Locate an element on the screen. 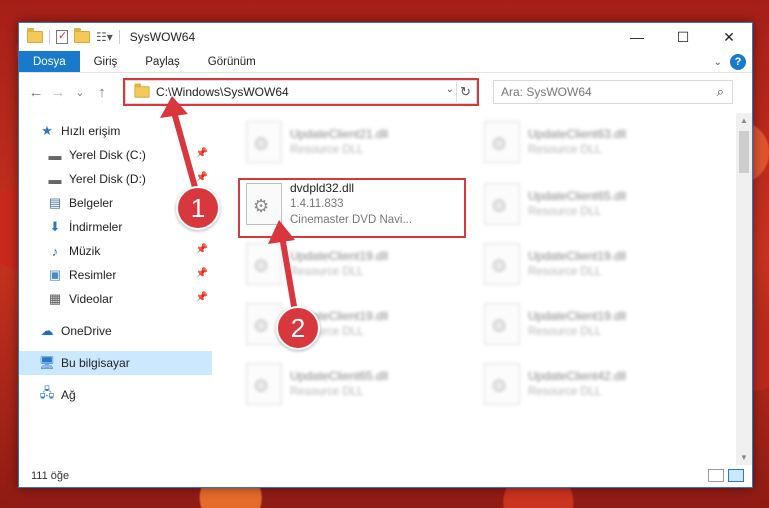 The width and height of the screenshot is (769, 508). help-icon: ? is located at coordinates (738, 62).